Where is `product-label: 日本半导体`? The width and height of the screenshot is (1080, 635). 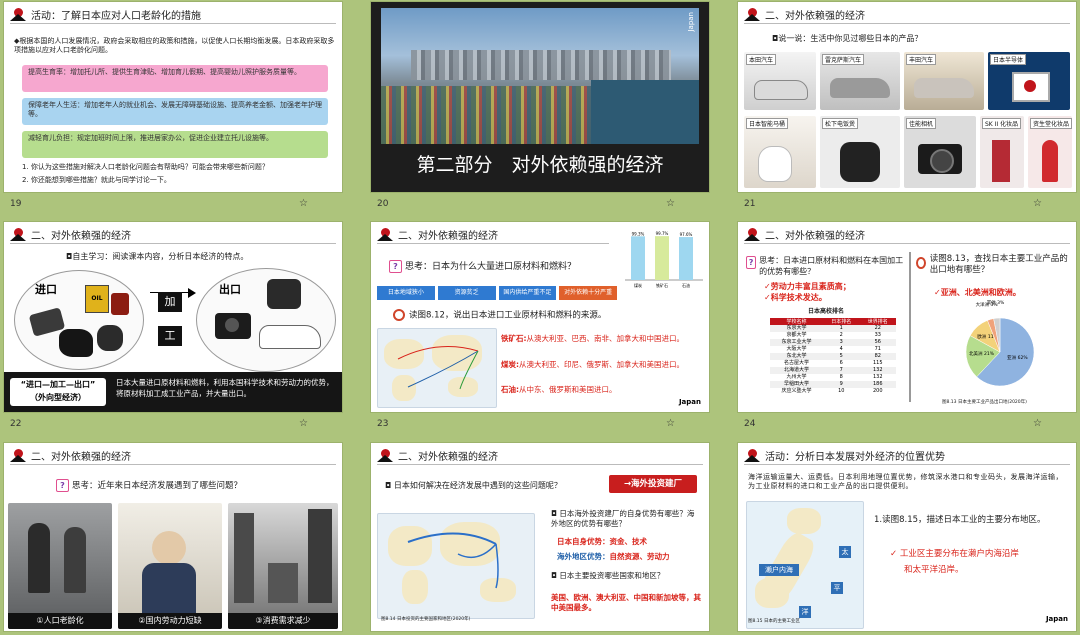
product-label: 日本半导体 is located at coordinates (1008, 59).